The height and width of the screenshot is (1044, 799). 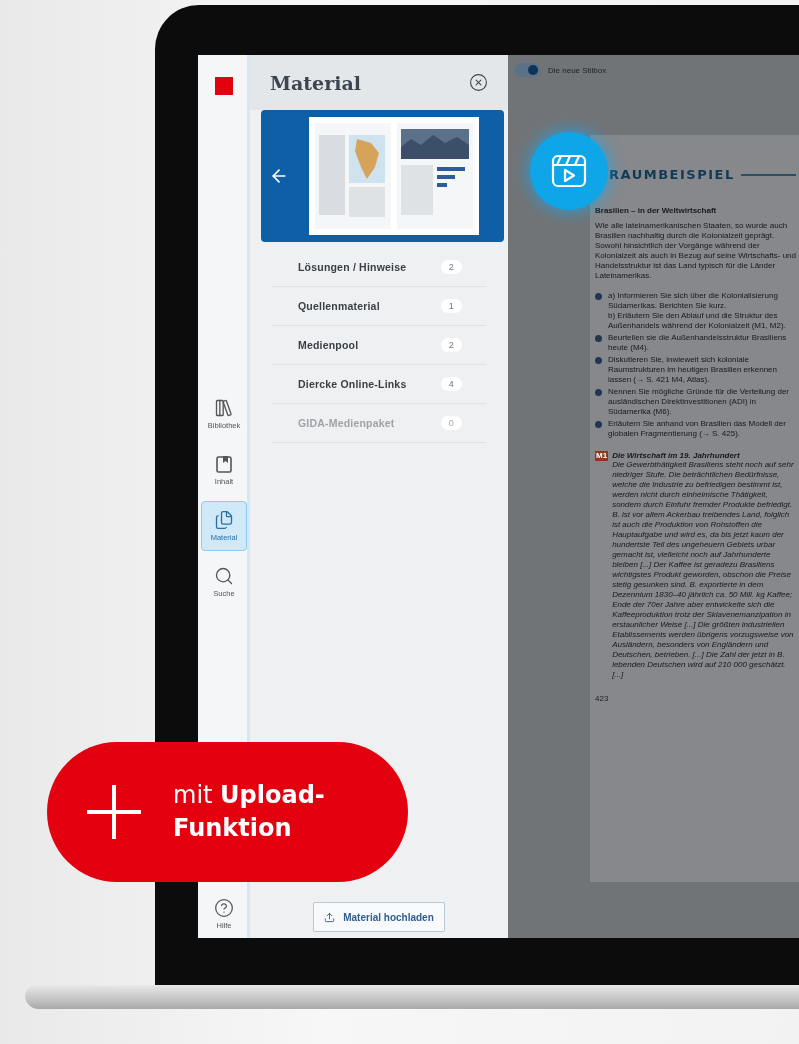 What do you see at coordinates (676, 455) in the screenshot?
I see `source-title: Die Wirtschaft im 19. Jahrhundert` at bounding box center [676, 455].